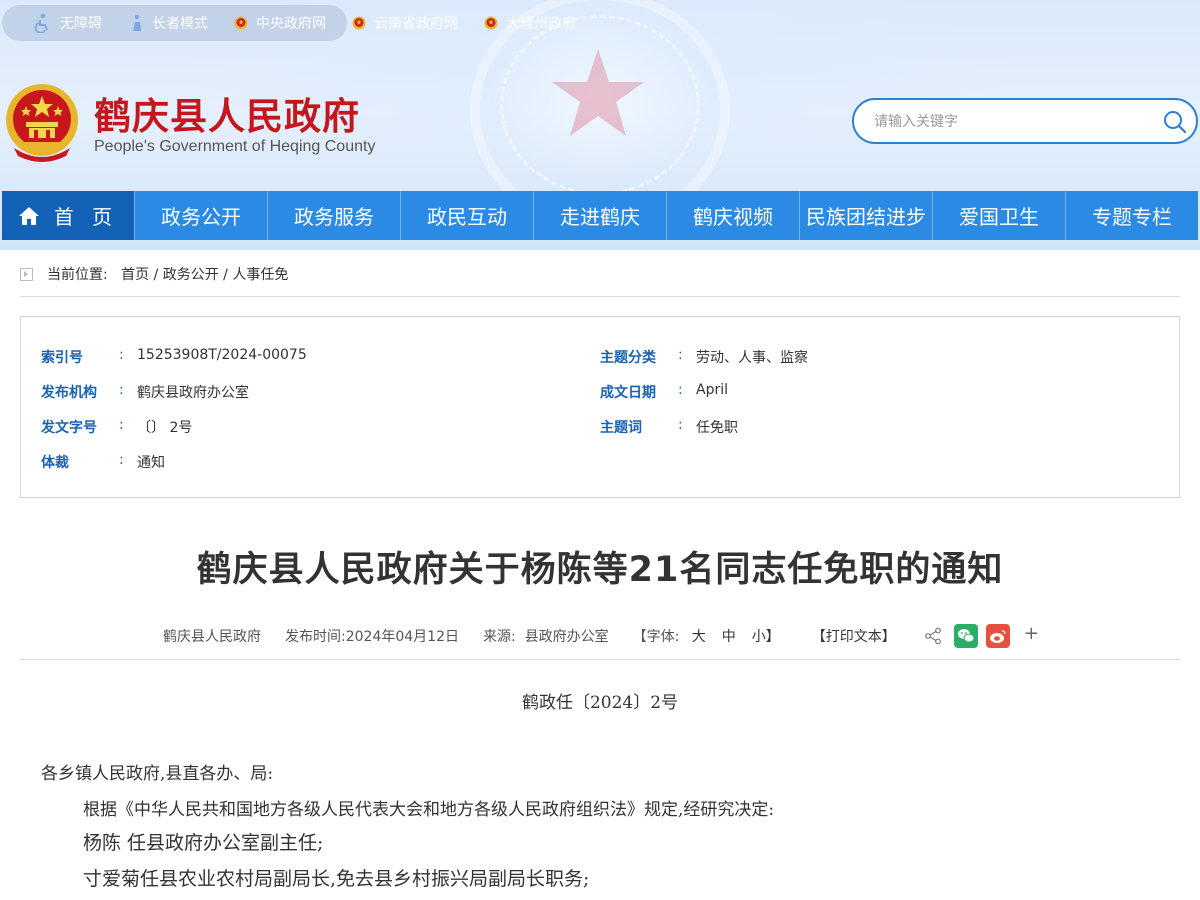  Describe the element at coordinates (1009, 122) in the screenshot. I see `search-input` at that location.